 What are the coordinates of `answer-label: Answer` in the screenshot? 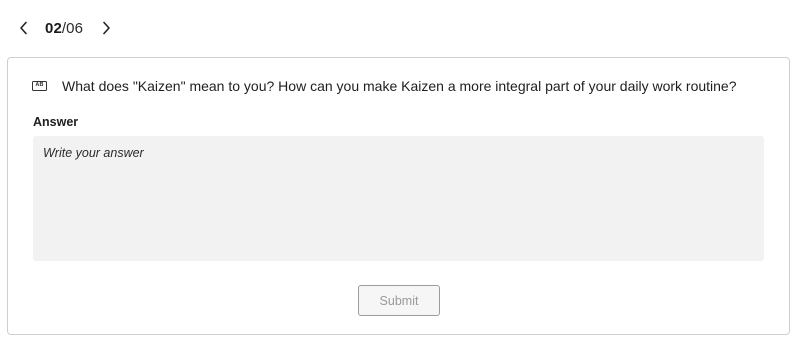 It's located at (56, 122).